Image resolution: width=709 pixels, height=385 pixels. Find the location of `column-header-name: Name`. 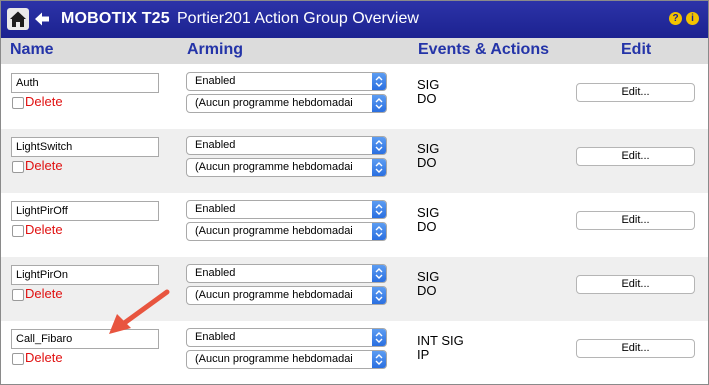

column-header-name: Name is located at coordinates (32, 49).